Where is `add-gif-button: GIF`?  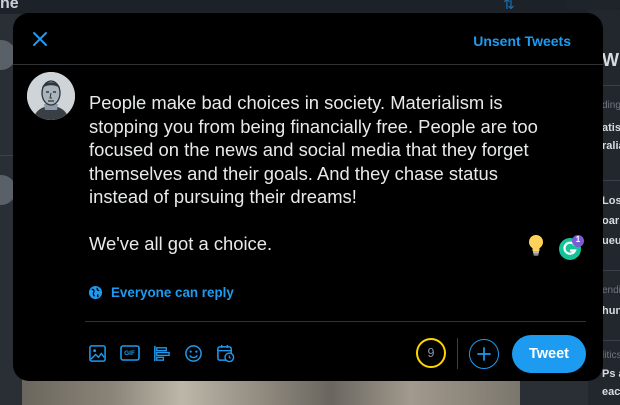 add-gif-button: GIF is located at coordinates (129, 353).